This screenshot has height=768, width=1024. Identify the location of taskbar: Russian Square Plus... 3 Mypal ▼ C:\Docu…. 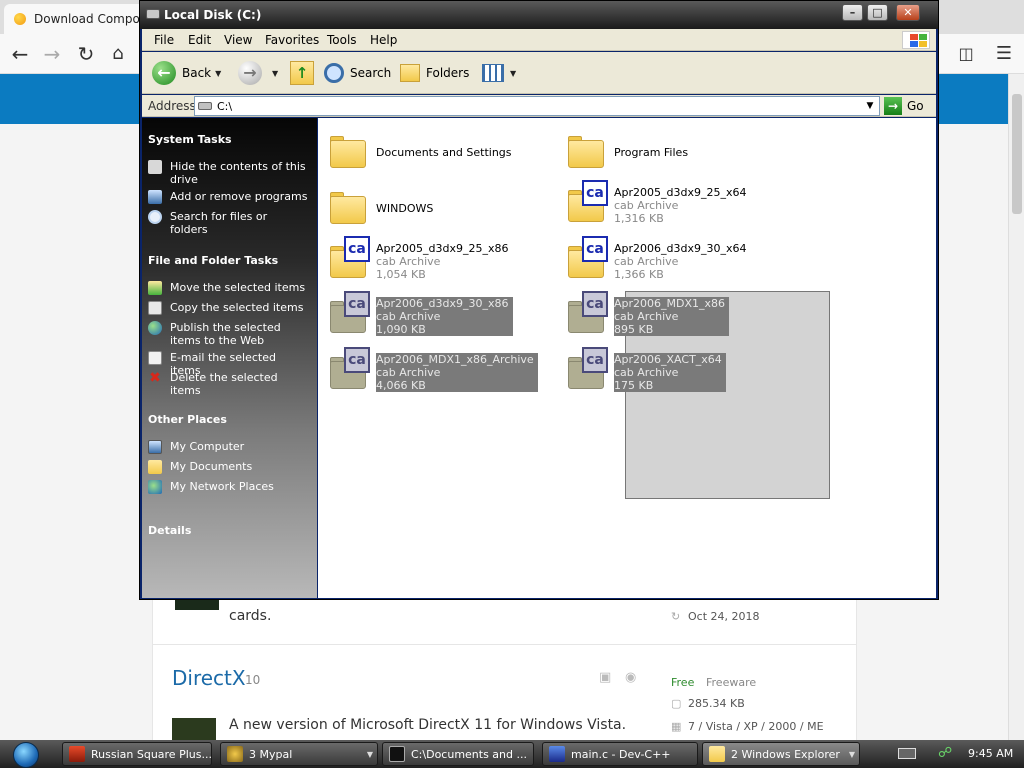
(512, 754).